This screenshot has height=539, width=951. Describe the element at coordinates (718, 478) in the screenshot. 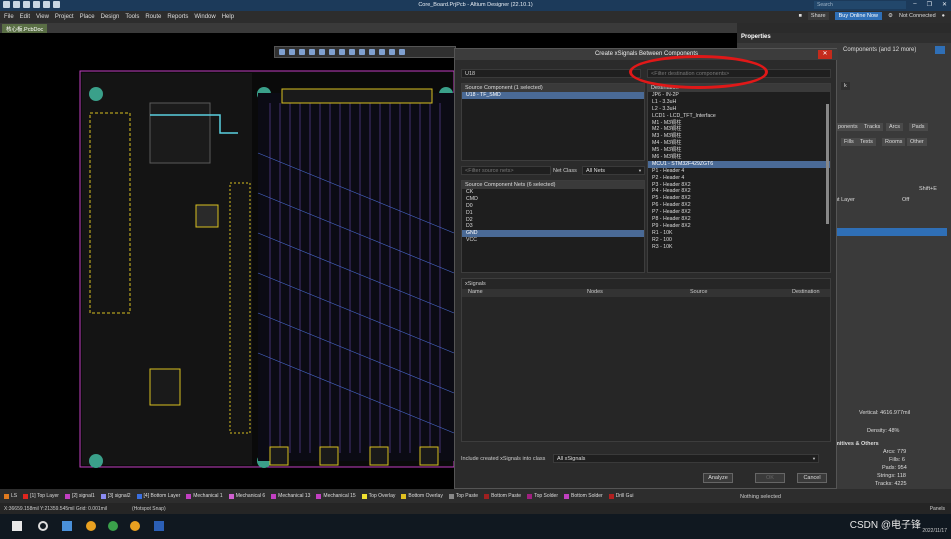

I see `analyze-button: Analyze` at that location.